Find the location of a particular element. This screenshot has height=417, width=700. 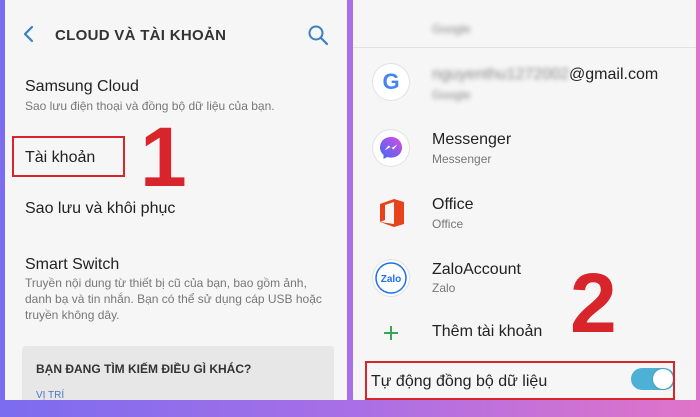

account-title: ZaloAccount is located at coordinates (476, 269).